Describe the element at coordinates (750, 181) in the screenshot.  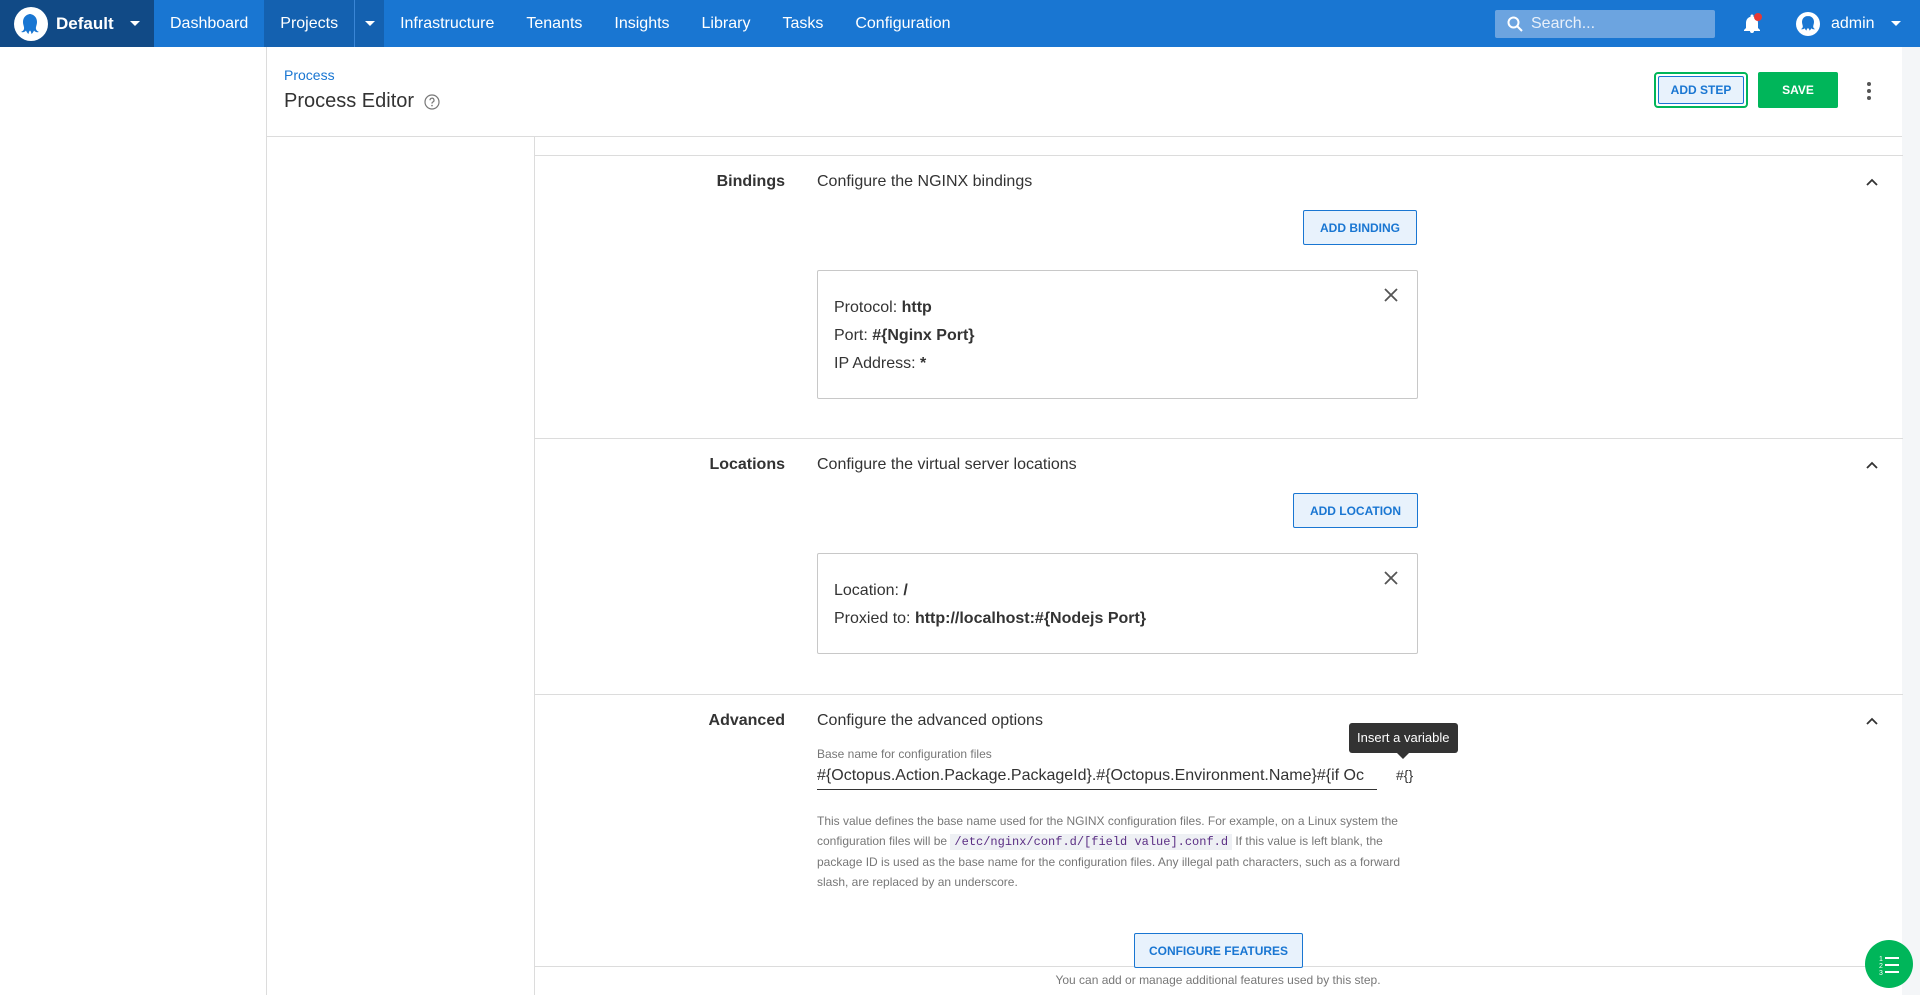
I see `bindings-label: Bindings` at that location.